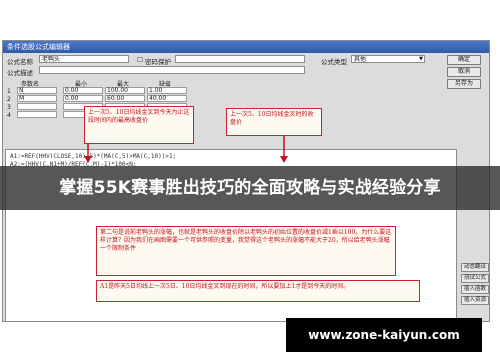  What do you see at coordinates (250, 188) in the screenshot?
I see `headline-banner: 掌握55K赛事胜出技巧的全面攻略与实战经验分享` at bounding box center [250, 188].